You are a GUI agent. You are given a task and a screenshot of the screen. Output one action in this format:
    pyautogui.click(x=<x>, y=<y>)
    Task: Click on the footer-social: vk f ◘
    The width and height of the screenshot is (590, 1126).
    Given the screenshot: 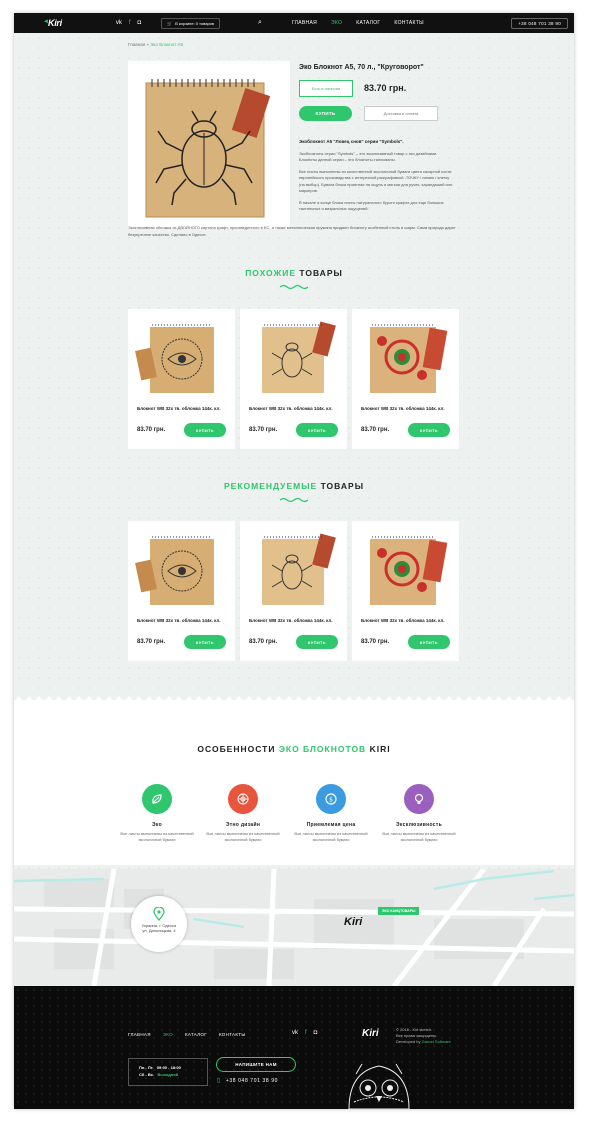 What is the action you would take?
    pyautogui.click(x=304, y=1033)
    